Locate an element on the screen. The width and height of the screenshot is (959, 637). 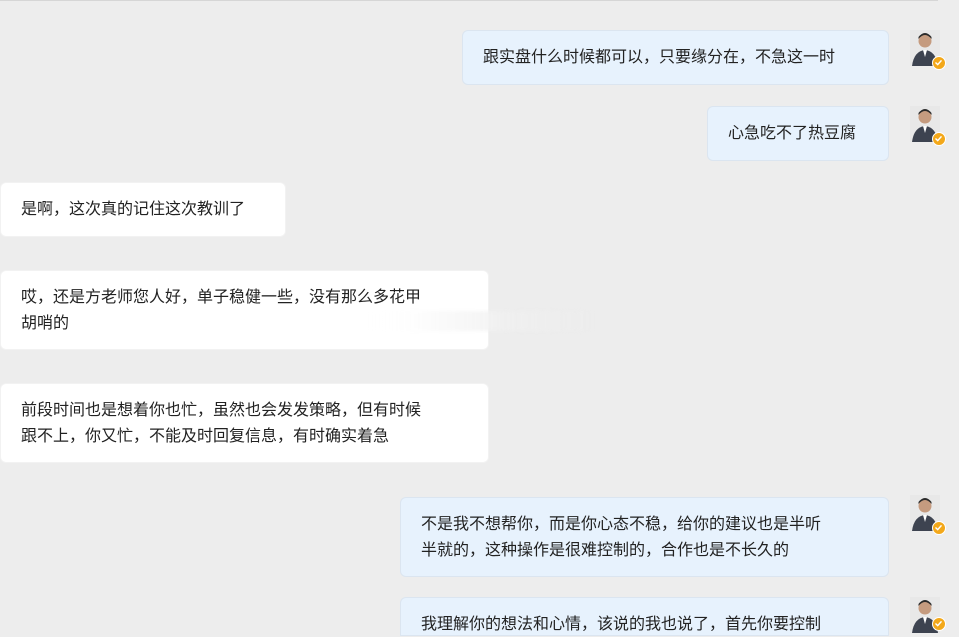
message-text-line: 哎，还是方老师您人好，单子稳健一些，没有那么多花甲 is located at coordinates (221, 296).